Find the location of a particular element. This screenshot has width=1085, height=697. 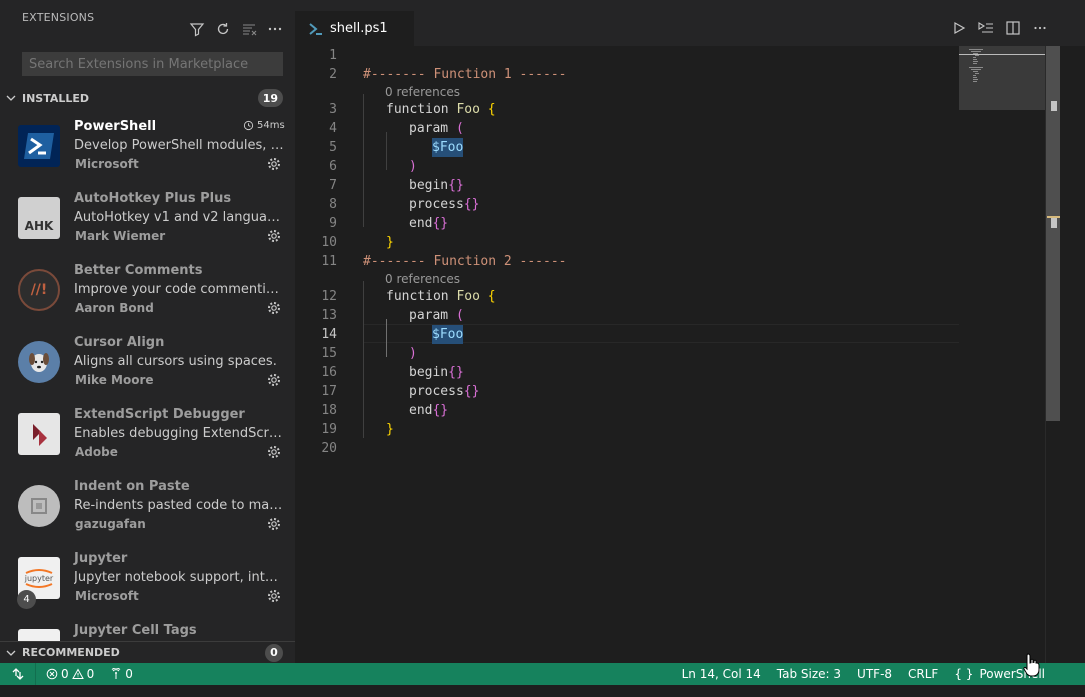

line-number: 6 is located at coordinates (333, 166).